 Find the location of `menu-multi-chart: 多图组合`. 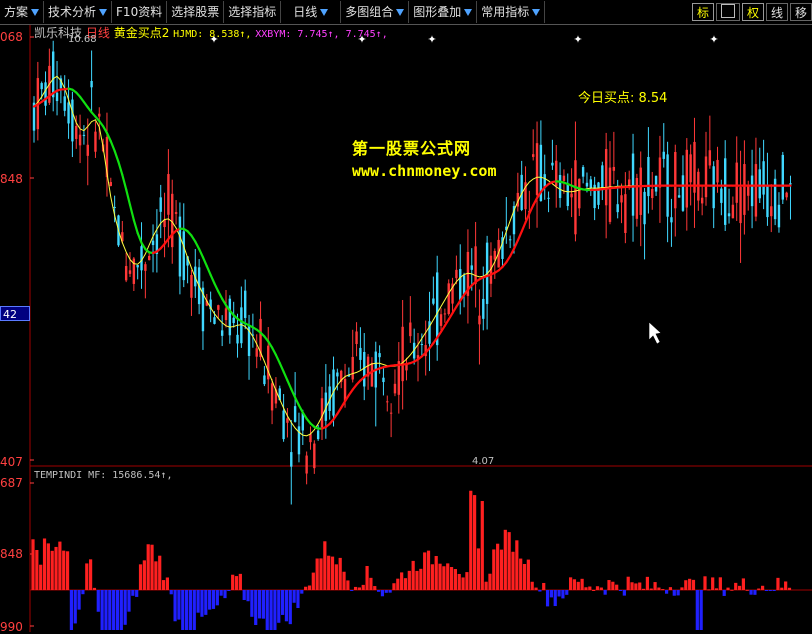

menu-multi-chart: 多图组合 is located at coordinates (375, 12).